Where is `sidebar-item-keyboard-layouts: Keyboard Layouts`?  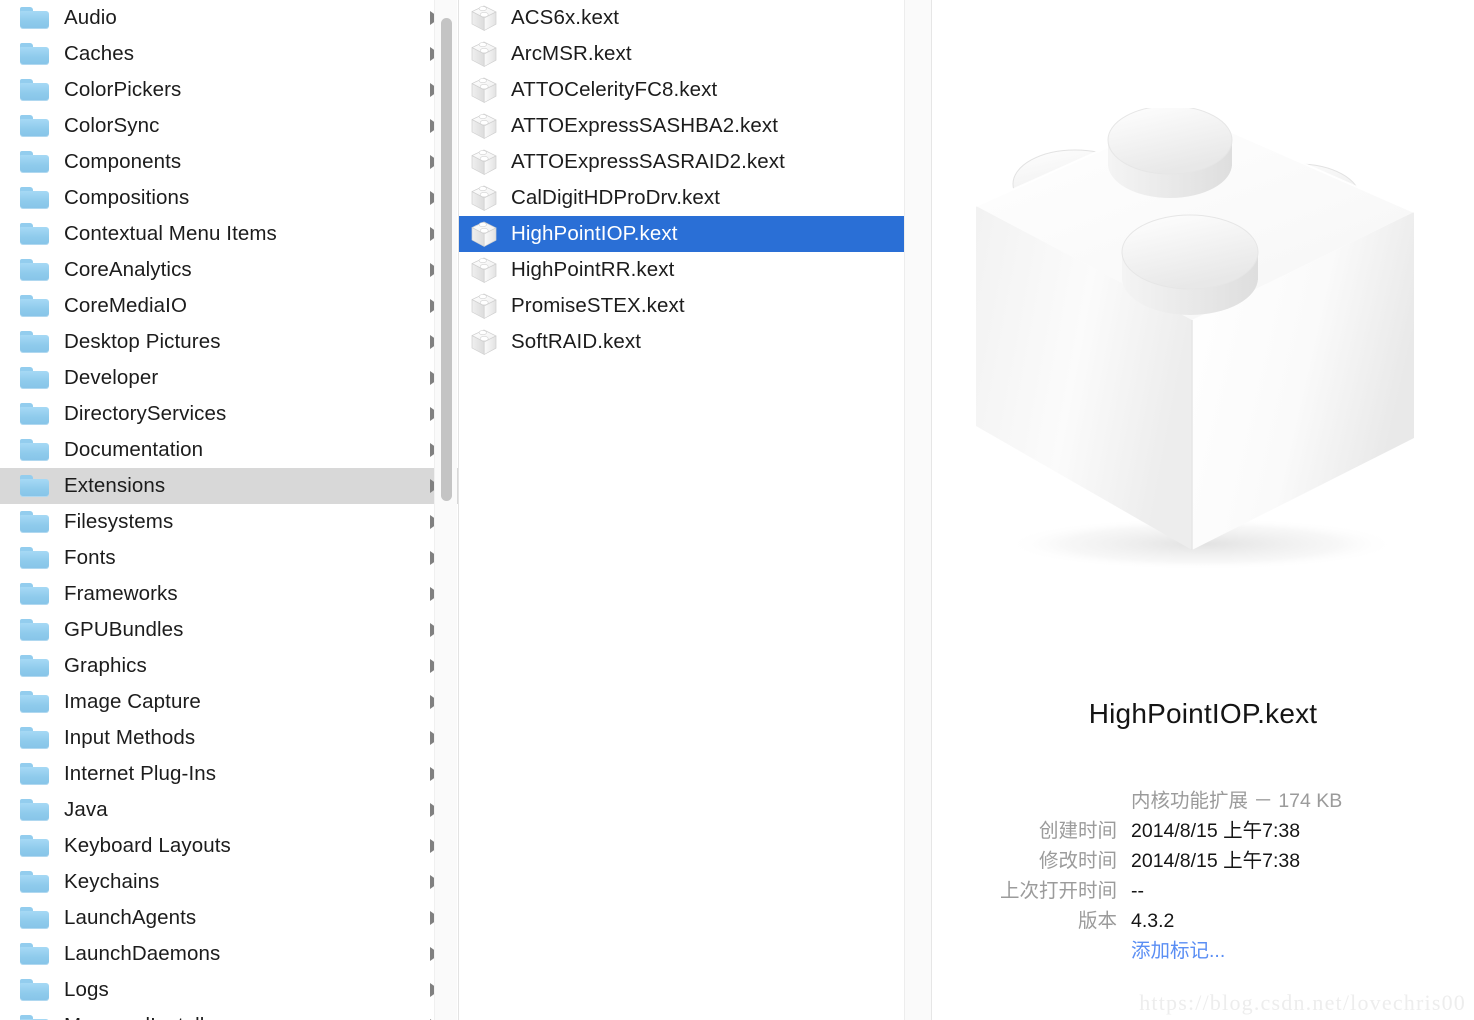
sidebar-item-keyboard-layouts: Keyboard Layouts is located at coordinates (229, 846).